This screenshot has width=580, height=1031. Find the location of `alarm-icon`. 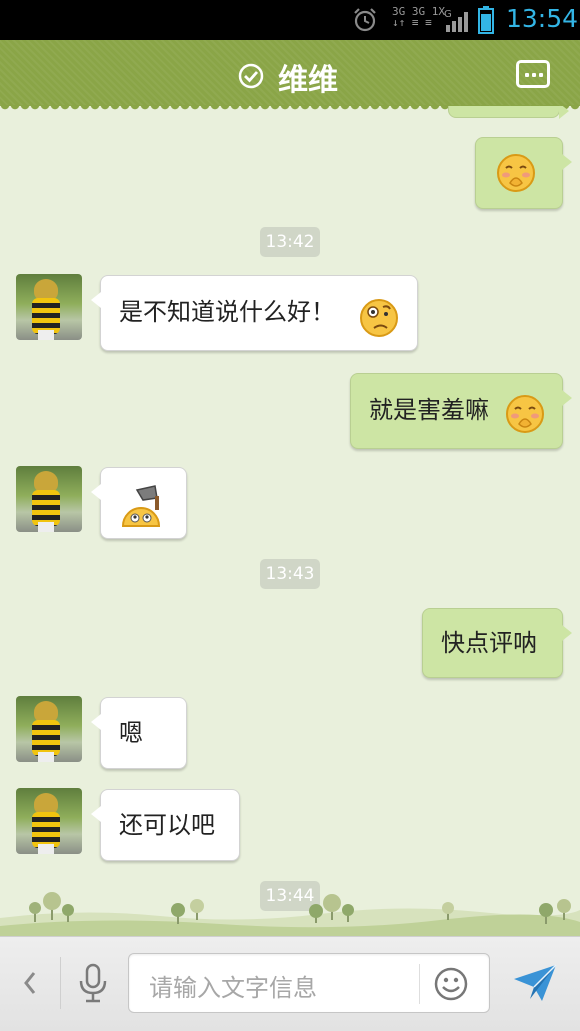

alarm-icon is located at coordinates (365, 20).